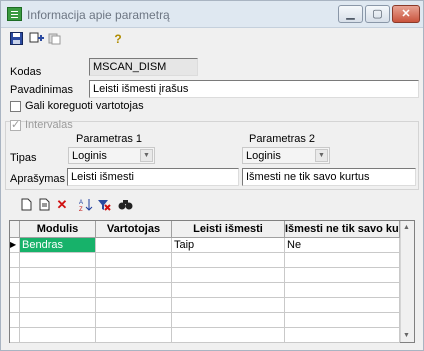 The image size is (424, 351). What do you see at coordinates (143, 67) in the screenshot?
I see `kodas-field: MSCAN_DISM` at bounding box center [143, 67].